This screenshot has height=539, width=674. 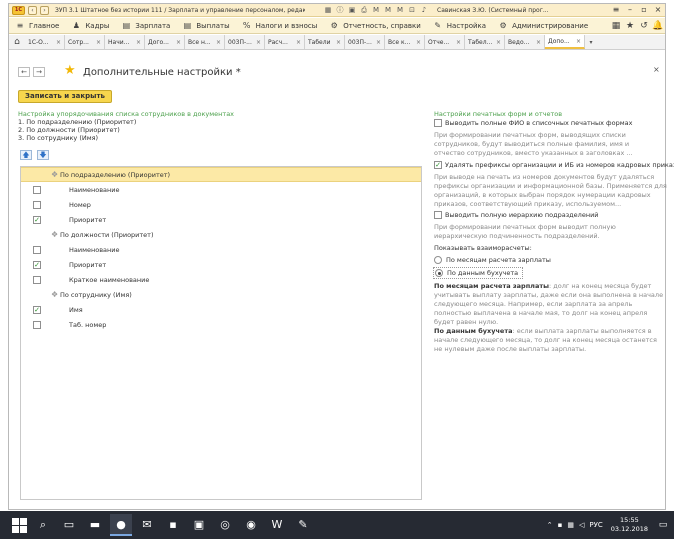 I want to click on volume-icon: ◁, so click(x=581, y=525).